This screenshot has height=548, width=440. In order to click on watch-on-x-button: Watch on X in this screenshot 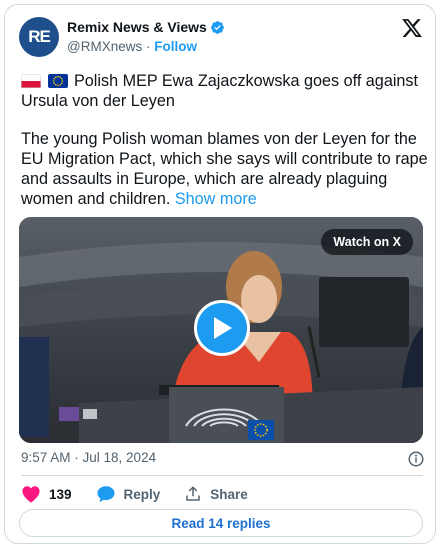, I will do `click(367, 242)`.